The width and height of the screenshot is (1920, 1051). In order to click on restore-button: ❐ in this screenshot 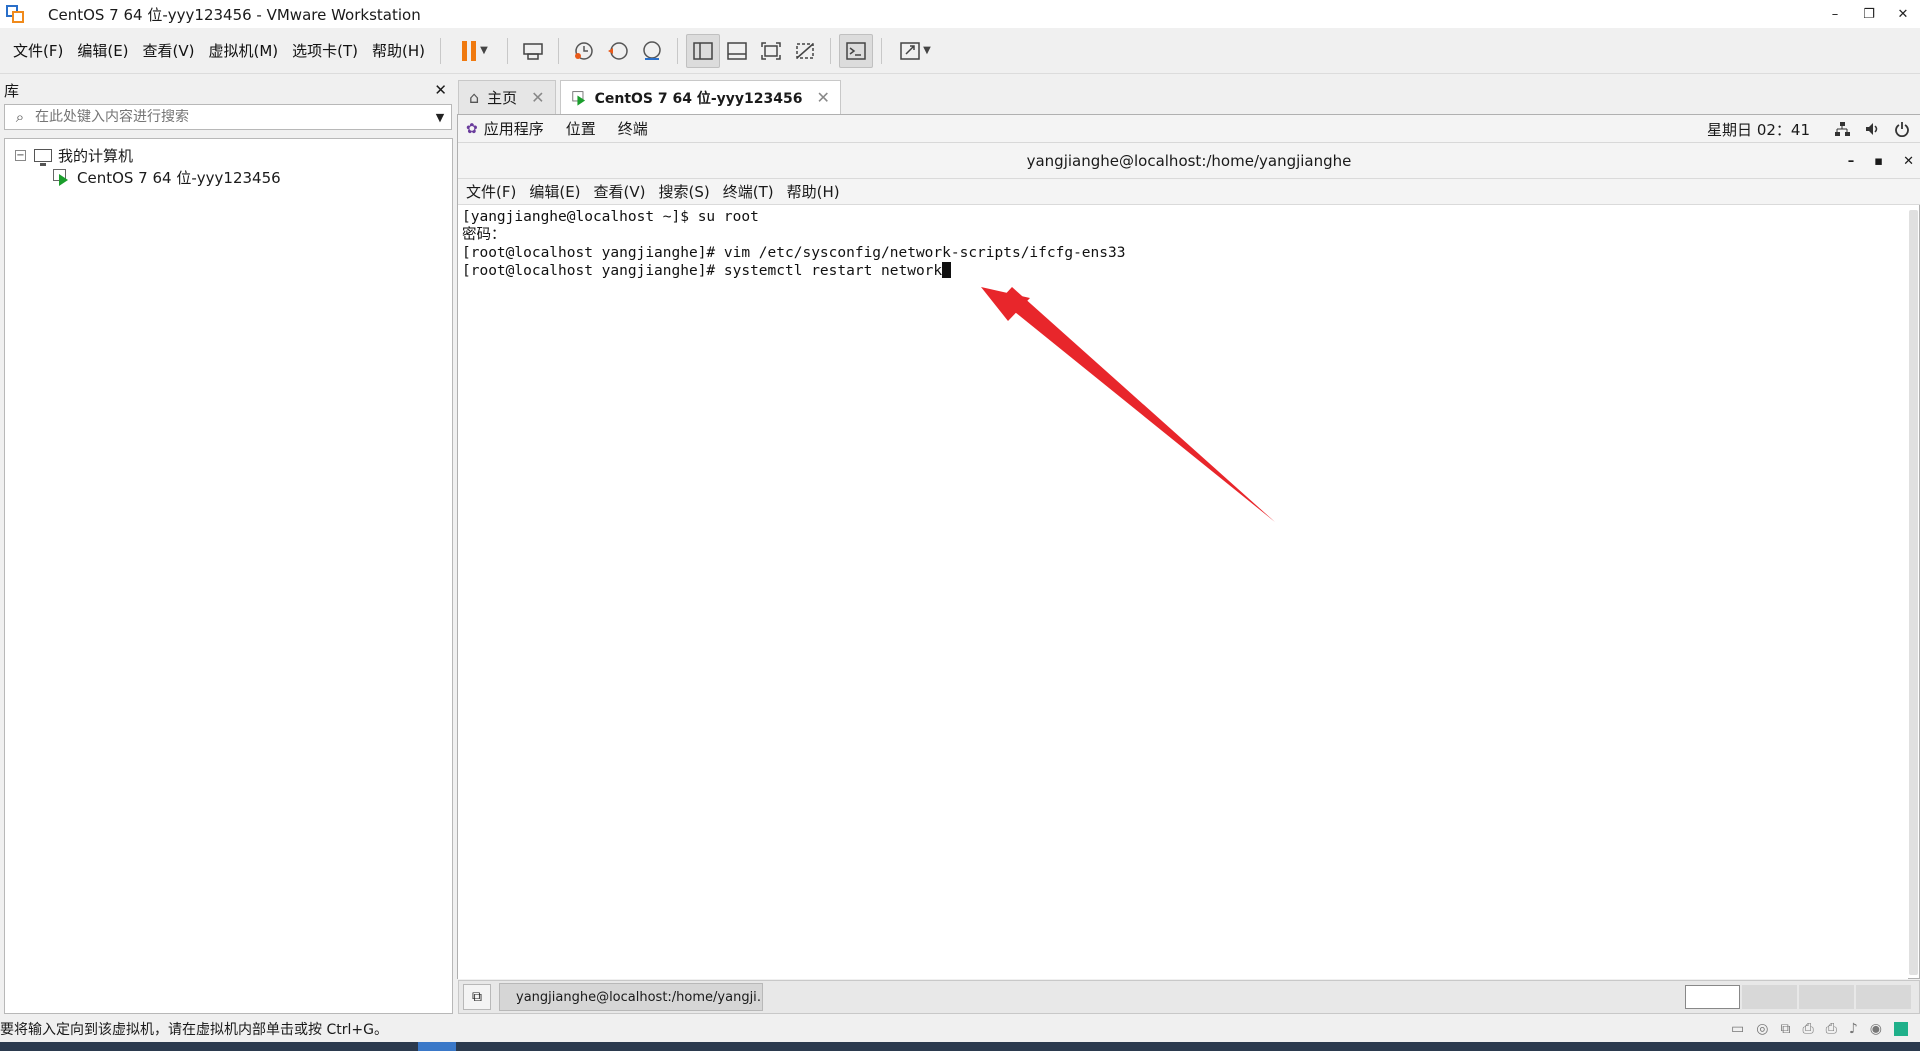, I will do `click(1869, 14)`.